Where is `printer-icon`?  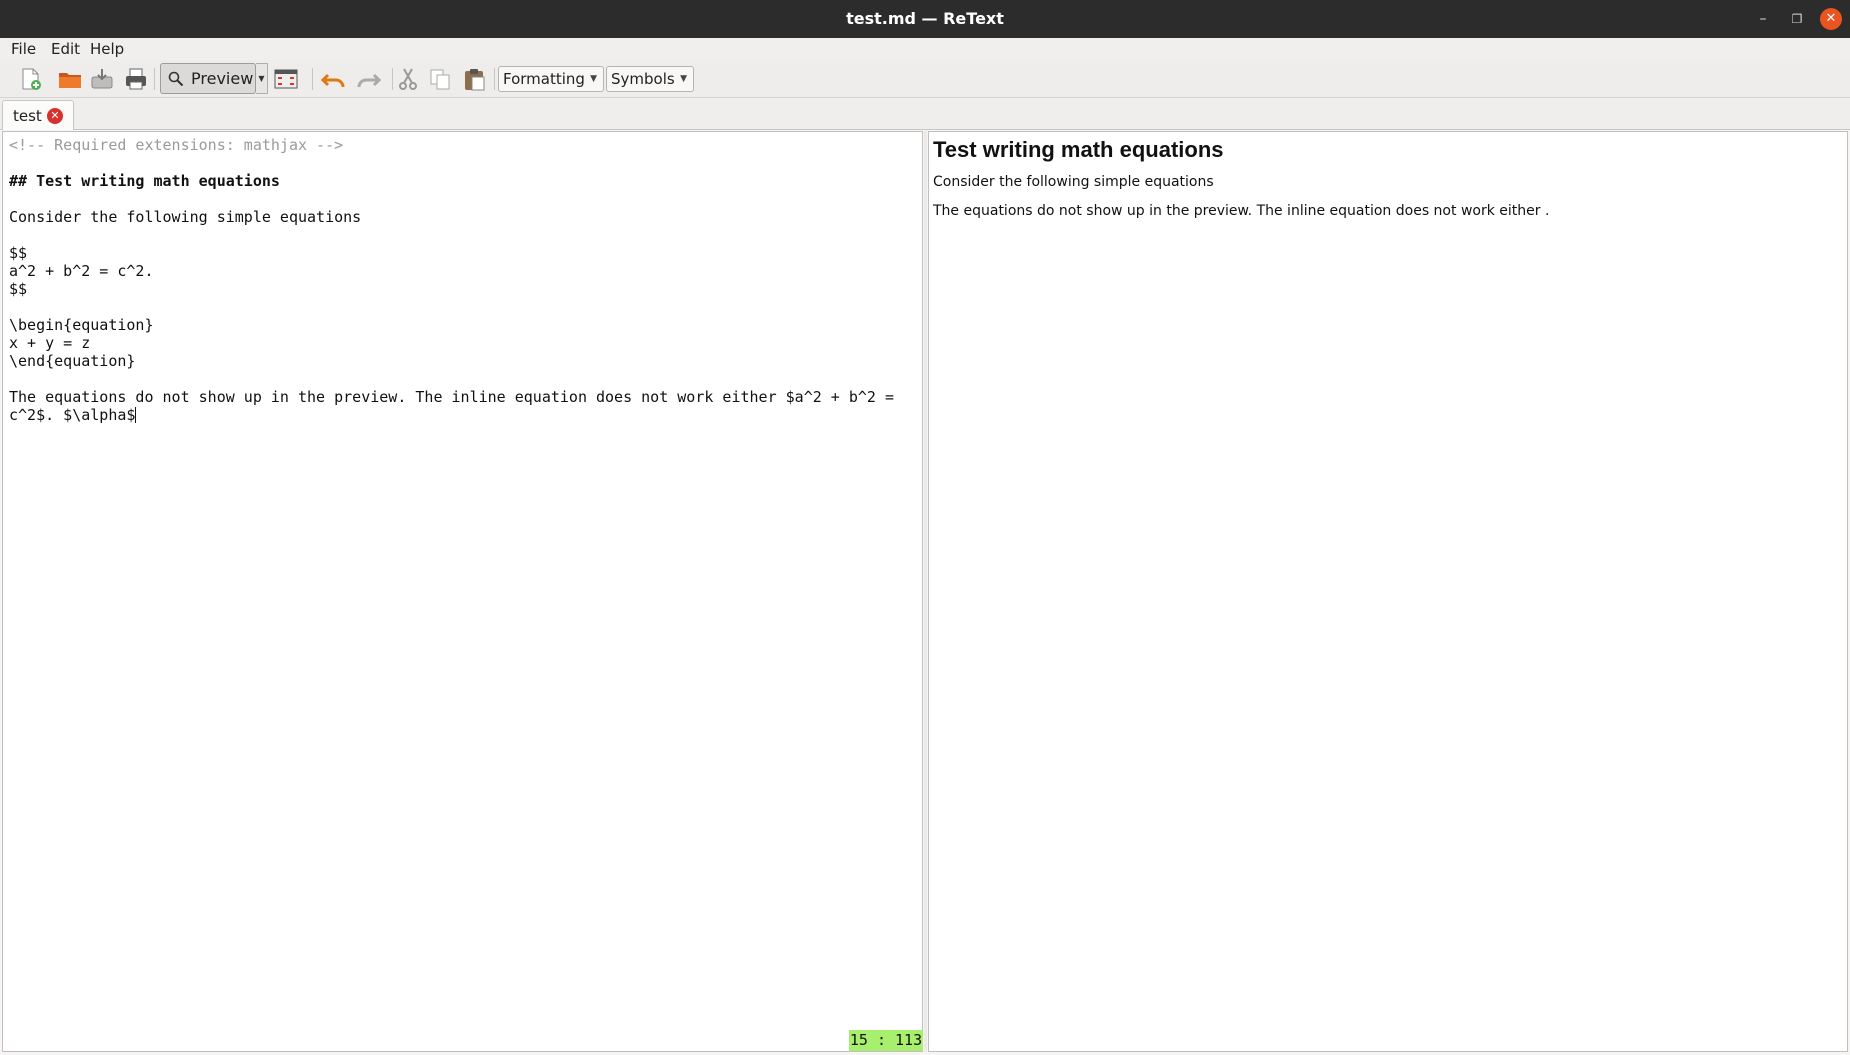
printer-icon is located at coordinates (136, 79).